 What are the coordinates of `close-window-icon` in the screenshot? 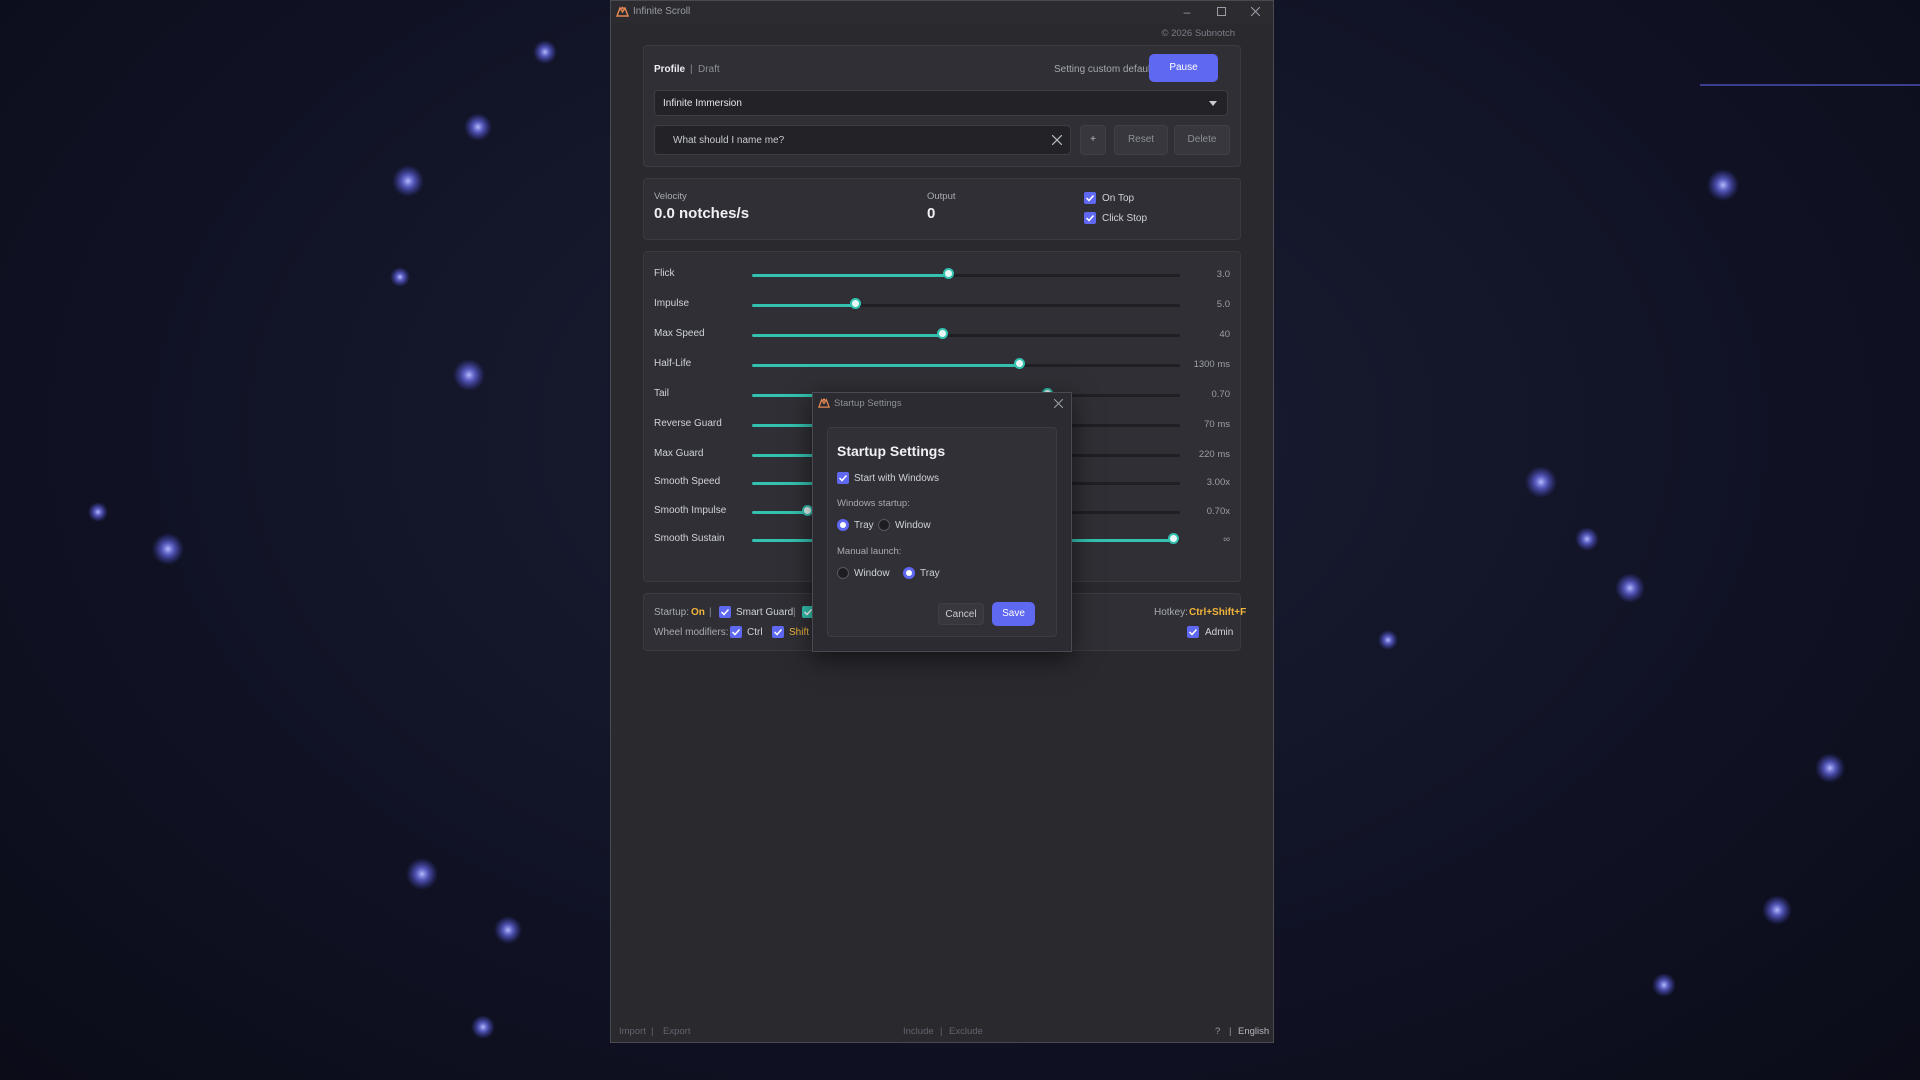 It's located at (1255, 12).